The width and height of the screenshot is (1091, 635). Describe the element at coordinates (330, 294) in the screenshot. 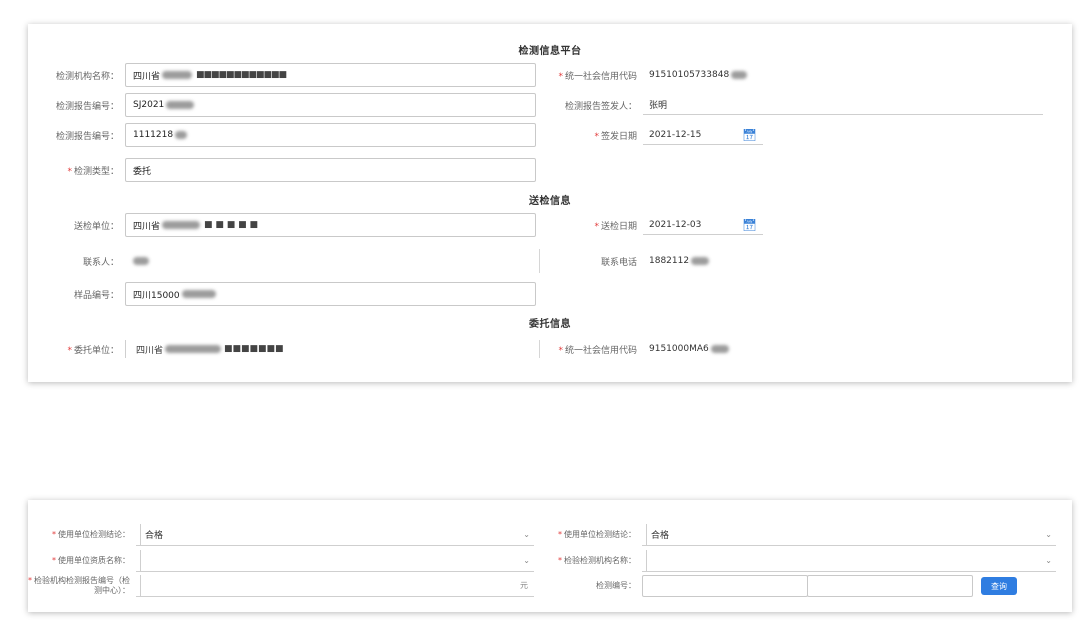

I see `sample-number-input: 四川15000` at that location.